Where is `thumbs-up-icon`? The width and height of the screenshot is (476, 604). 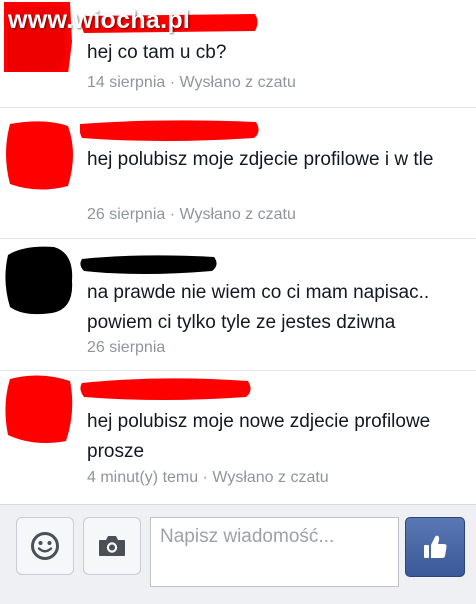 thumbs-up-icon is located at coordinates (435, 546).